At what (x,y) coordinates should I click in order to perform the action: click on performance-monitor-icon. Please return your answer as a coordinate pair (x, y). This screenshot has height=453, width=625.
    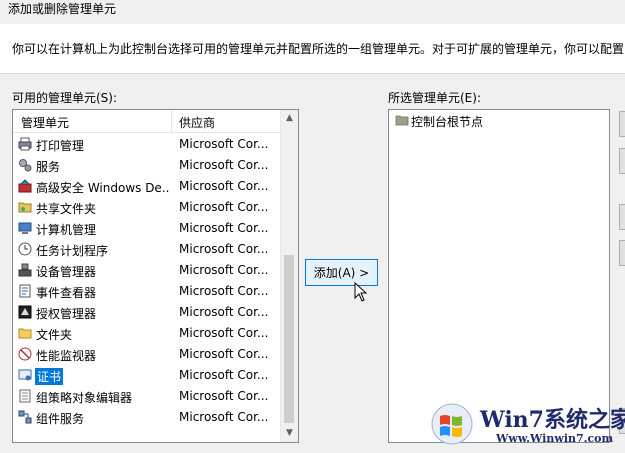
    Looking at the image, I should click on (25, 354).